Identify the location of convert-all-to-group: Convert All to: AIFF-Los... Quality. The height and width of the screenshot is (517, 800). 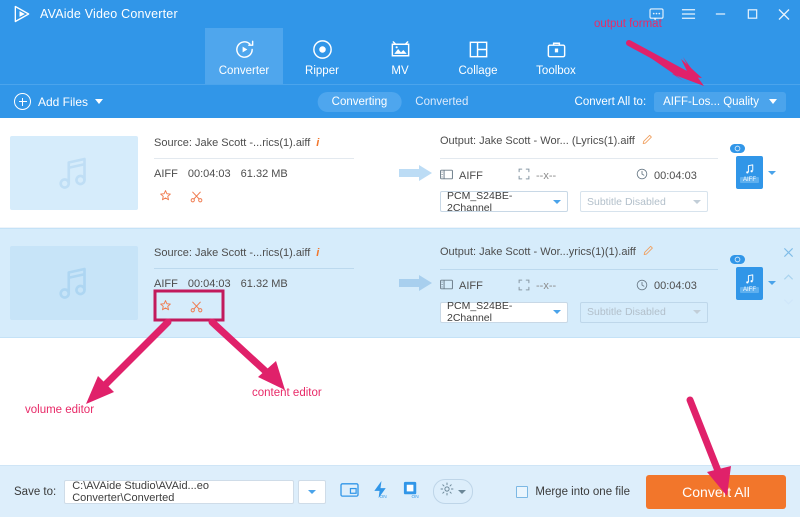
(680, 101).